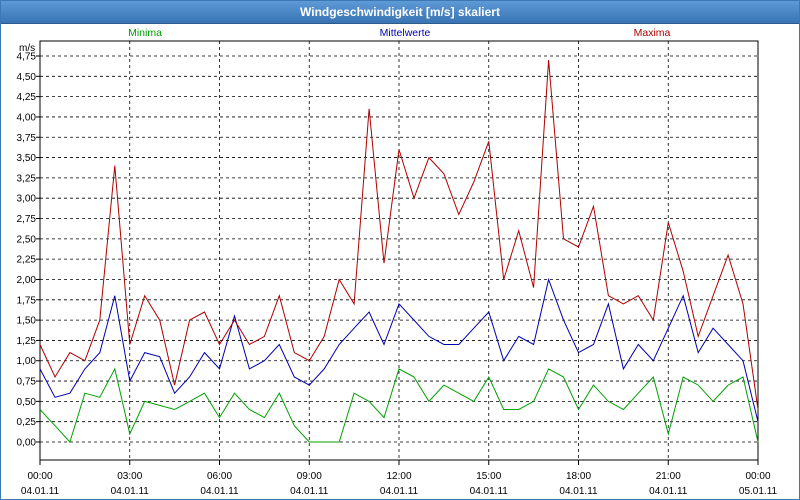 Image resolution: width=800 pixels, height=500 pixels. I want to click on y-tick-label: 1,00, so click(27, 361).